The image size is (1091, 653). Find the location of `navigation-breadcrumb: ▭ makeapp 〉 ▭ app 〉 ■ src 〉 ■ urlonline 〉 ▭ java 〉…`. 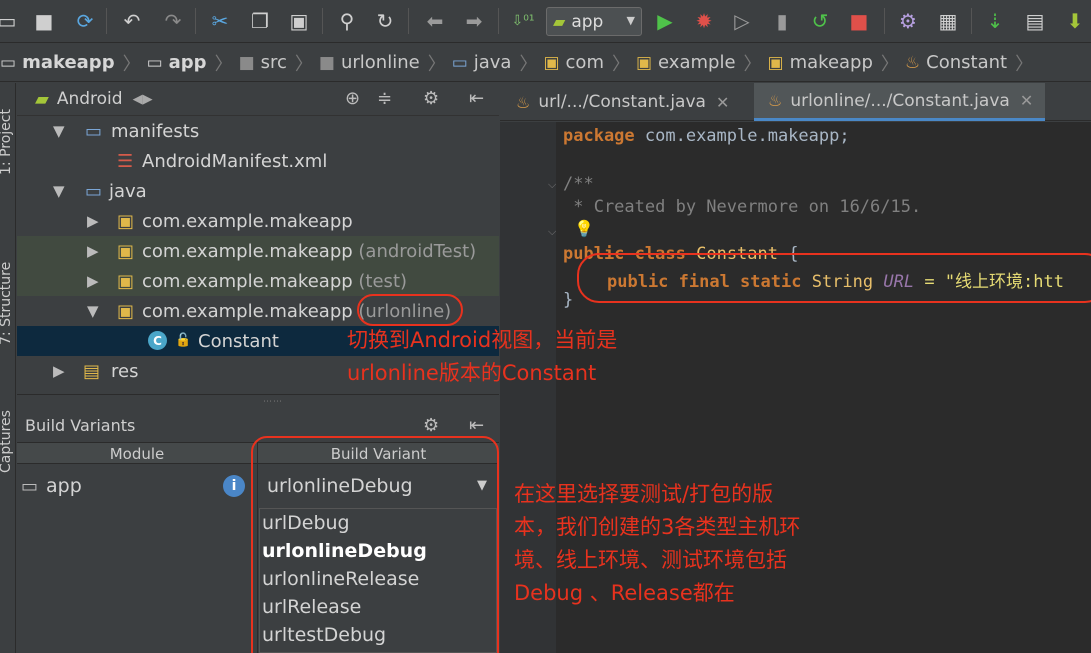

navigation-breadcrumb: ▭ makeapp 〉 ▭ app 〉 ■ src 〉 ■ urlonline 〉 ▭ java 〉… is located at coordinates (545, 63).